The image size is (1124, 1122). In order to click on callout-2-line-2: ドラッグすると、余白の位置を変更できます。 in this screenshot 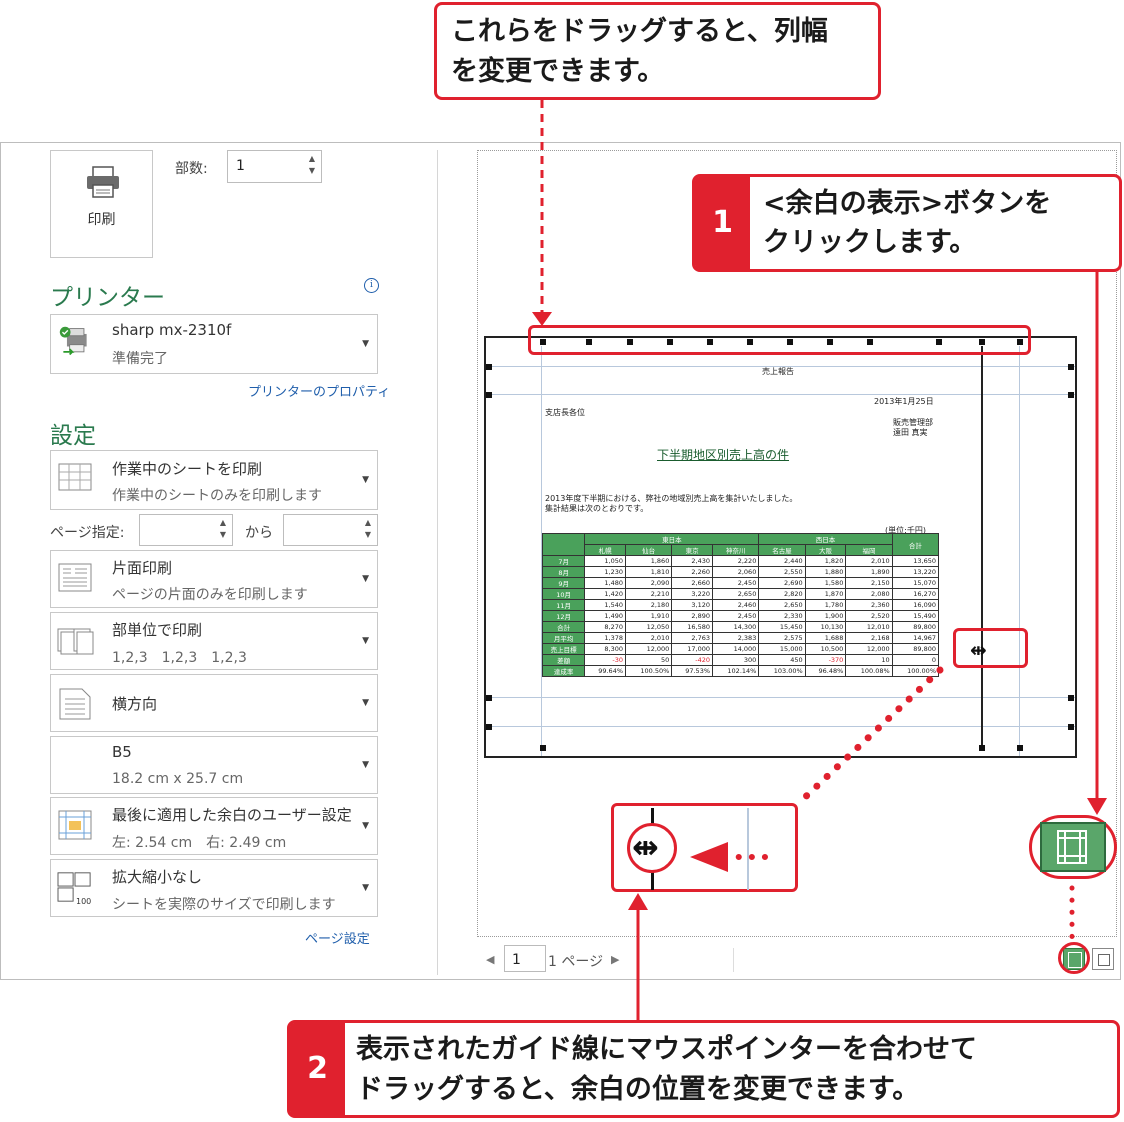, I will do `click(638, 1089)`.